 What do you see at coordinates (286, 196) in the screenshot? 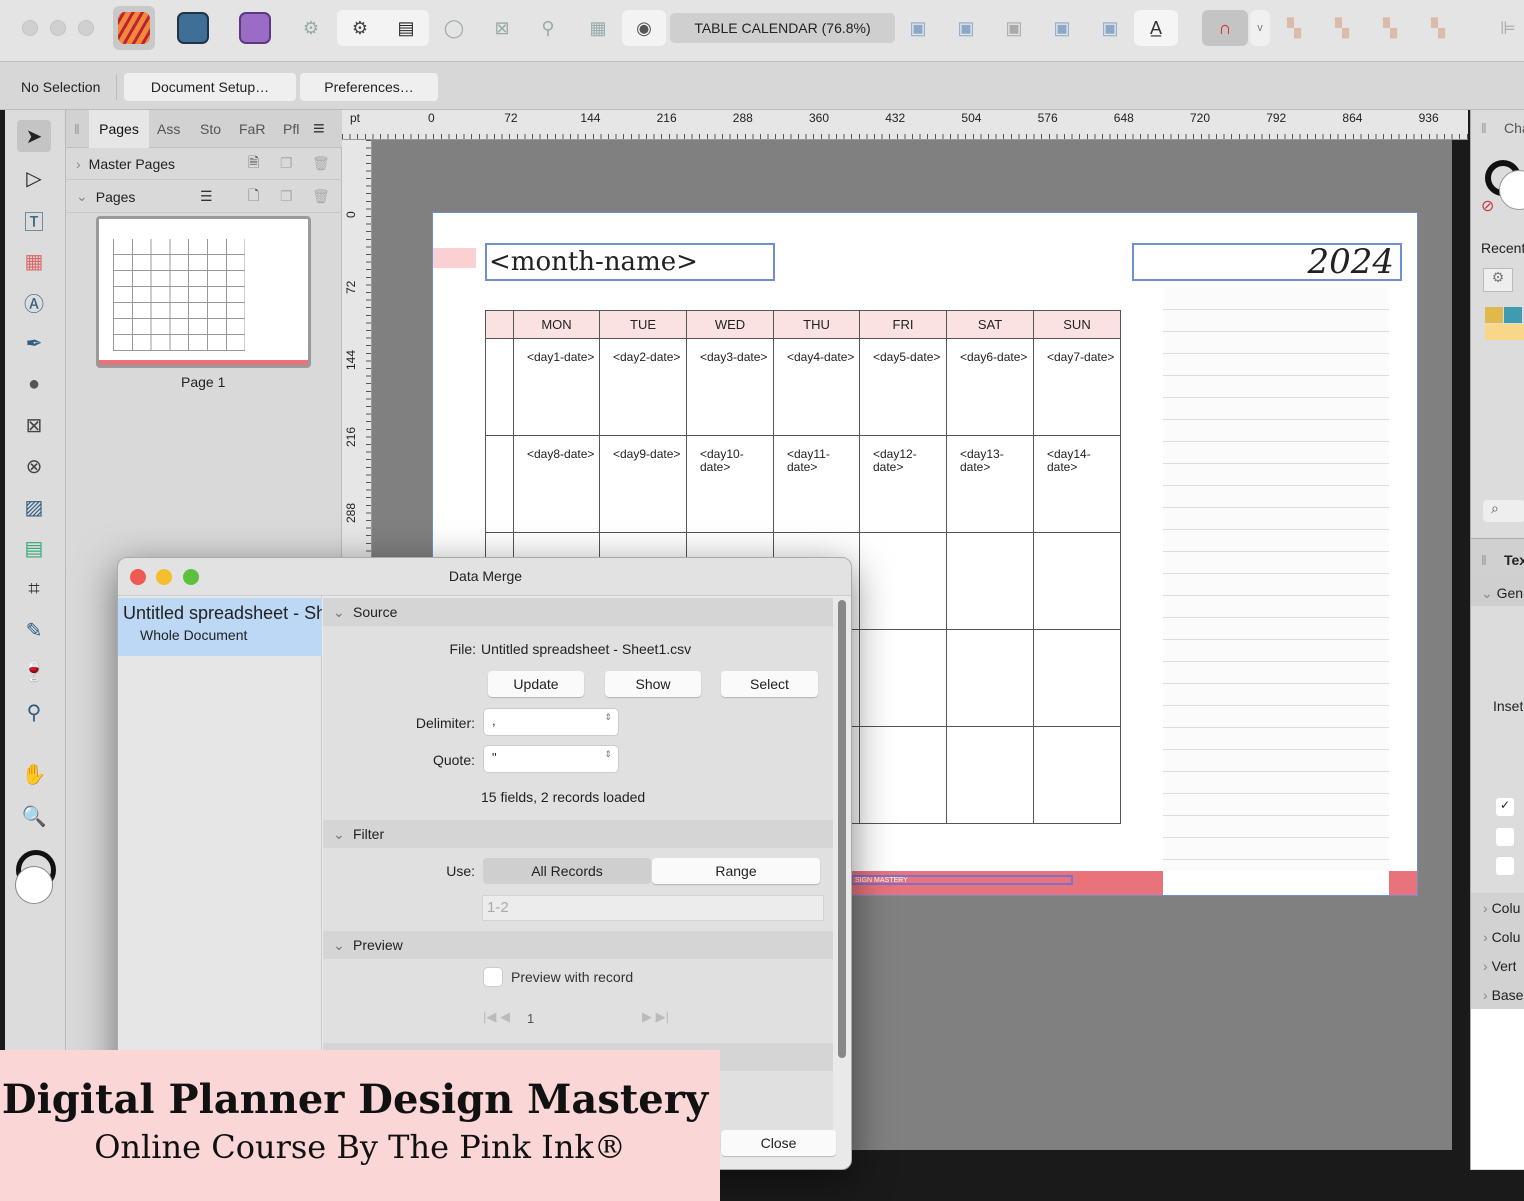
I see `duplicate-page-icon: ❐` at bounding box center [286, 196].